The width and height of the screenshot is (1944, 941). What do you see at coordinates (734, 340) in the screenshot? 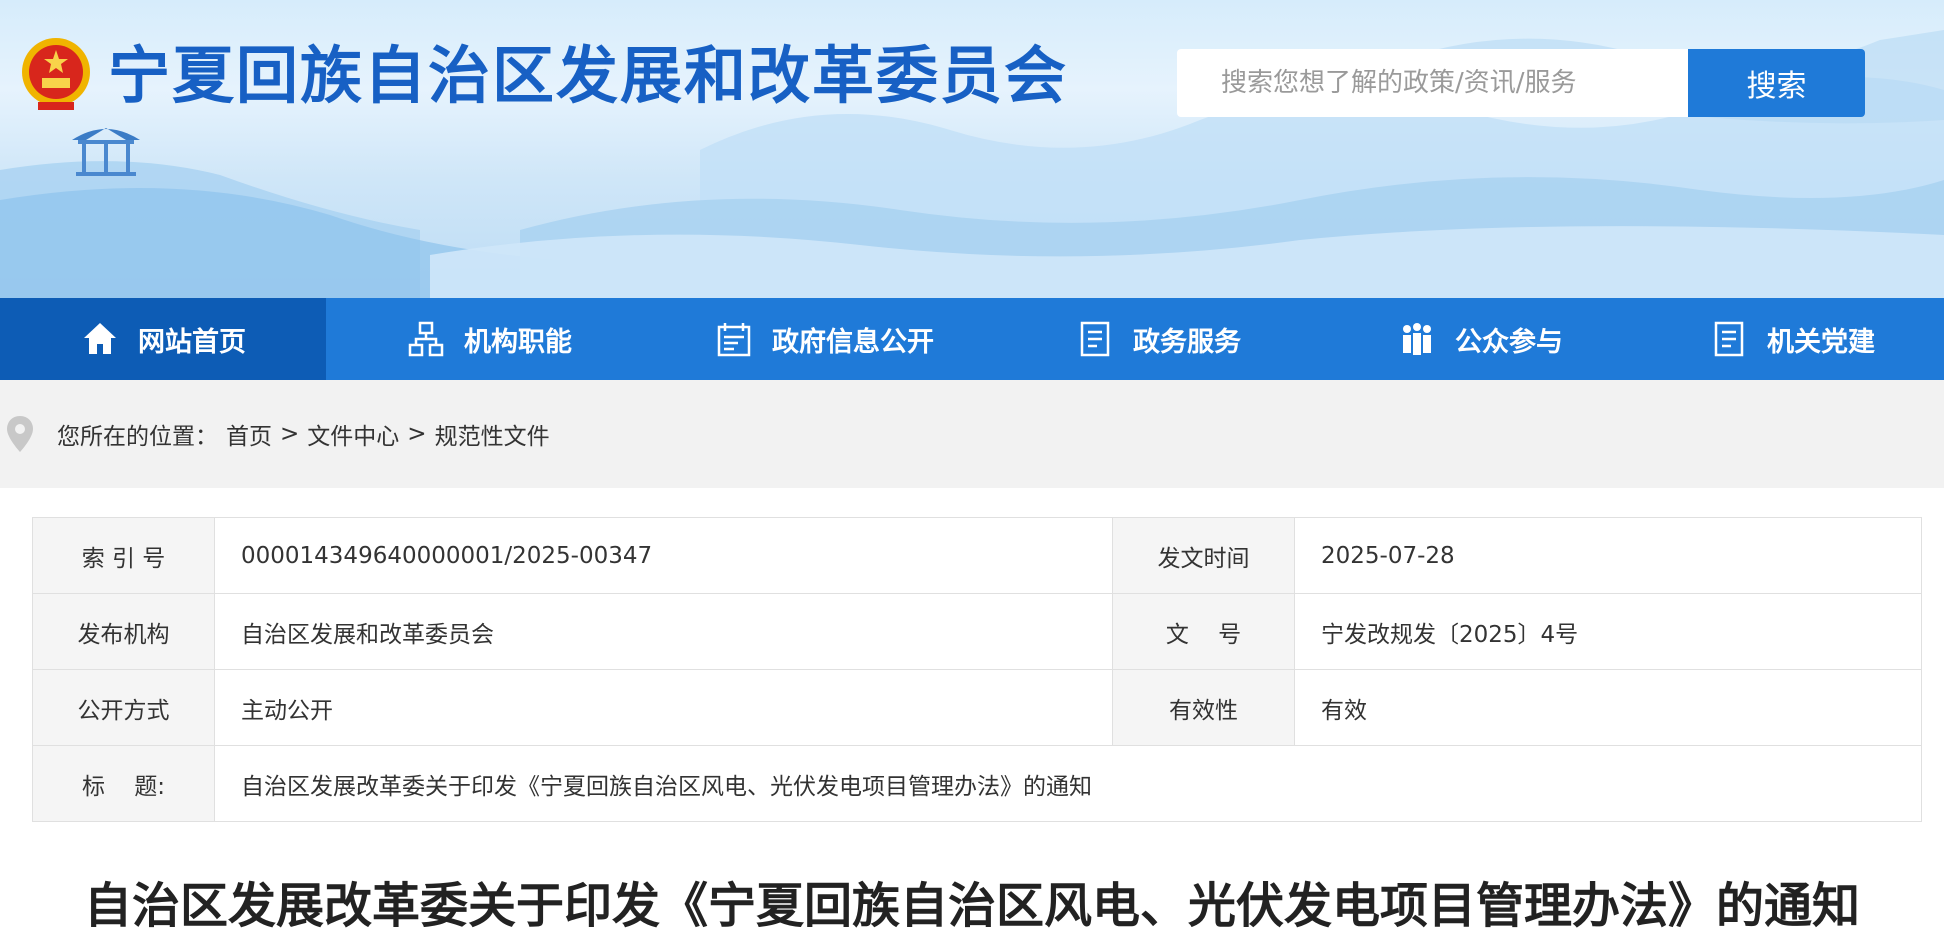
I see `calendar-list-icon` at bounding box center [734, 340].